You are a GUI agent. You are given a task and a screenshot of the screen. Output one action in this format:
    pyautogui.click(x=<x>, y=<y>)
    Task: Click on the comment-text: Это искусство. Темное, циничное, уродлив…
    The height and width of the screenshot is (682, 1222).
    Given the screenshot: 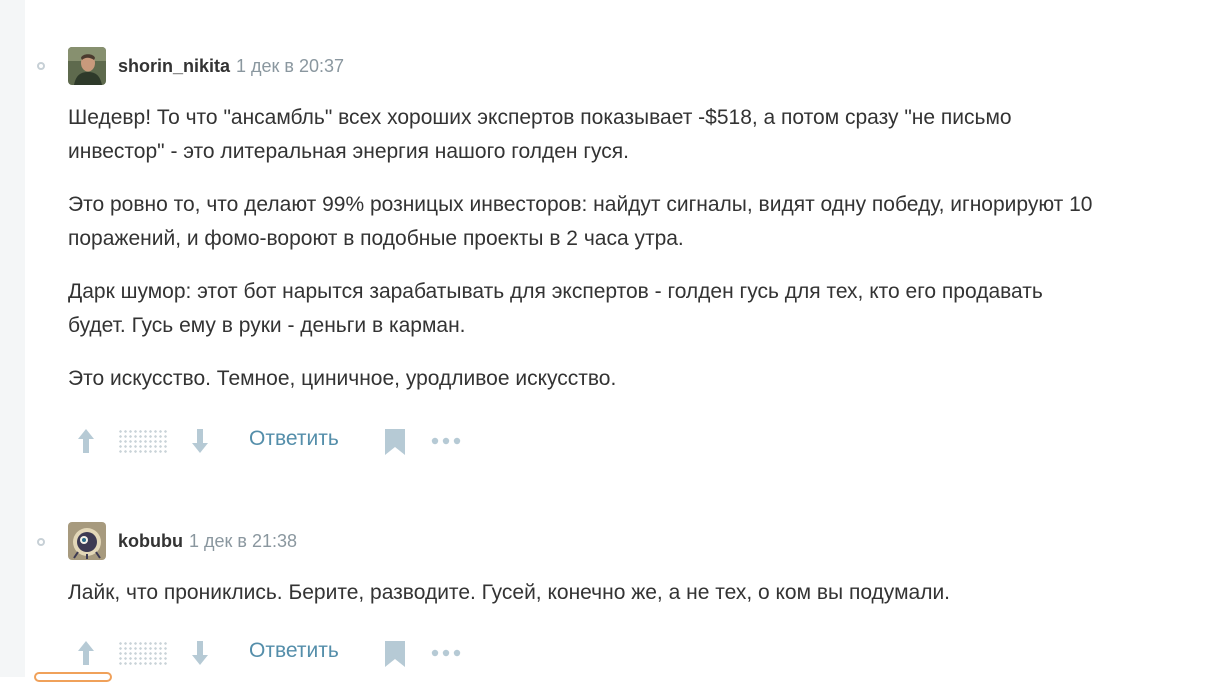 What is the action you would take?
    pyautogui.click(x=342, y=378)
    